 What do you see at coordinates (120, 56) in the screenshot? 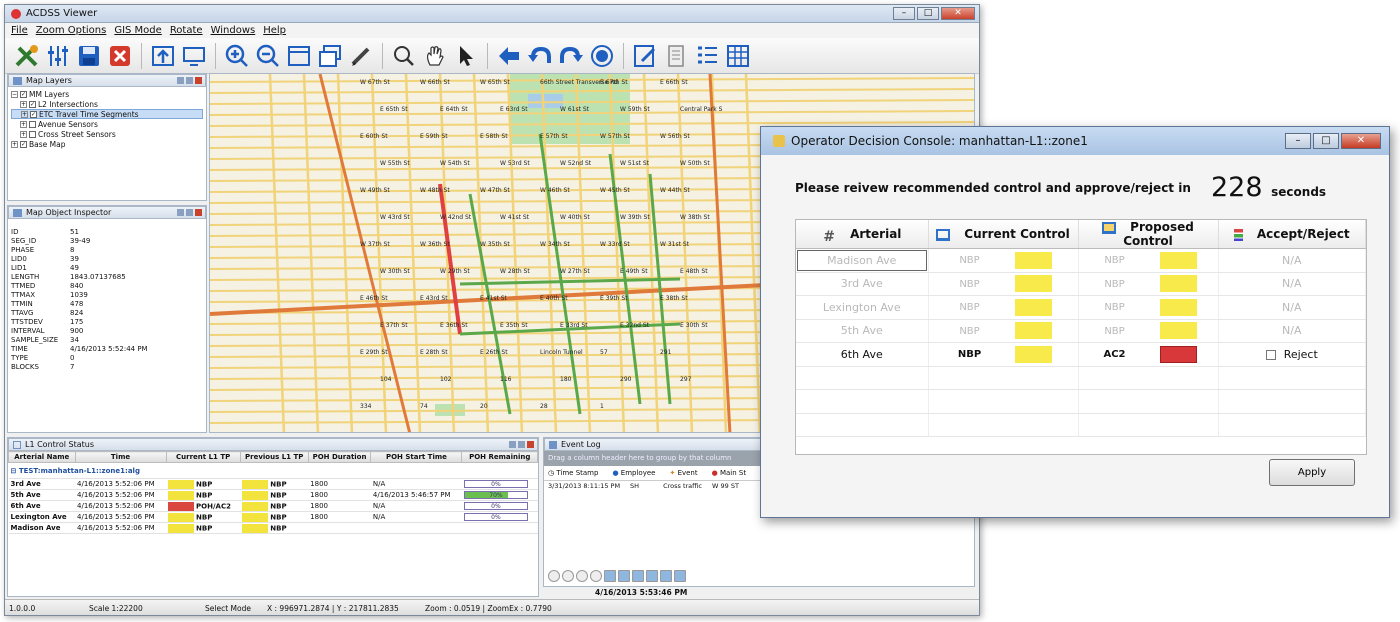
I see `close-red-icon` at bounding box center [120, 56].